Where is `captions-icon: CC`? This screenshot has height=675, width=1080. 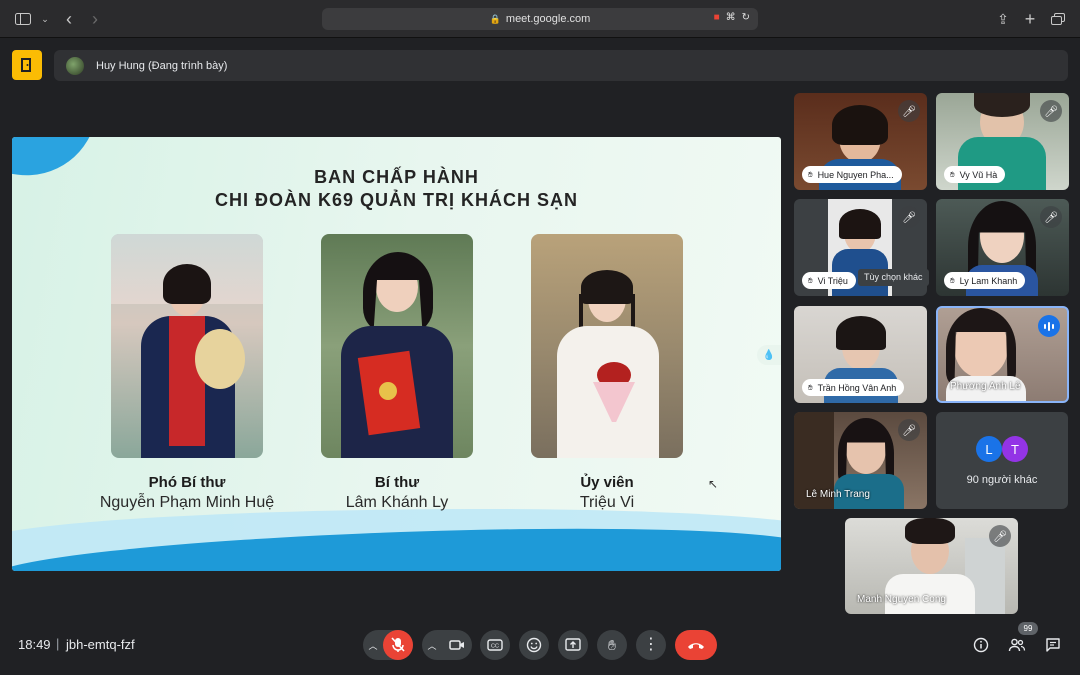 captions-icon: CC is located at coordinates (495, 645).